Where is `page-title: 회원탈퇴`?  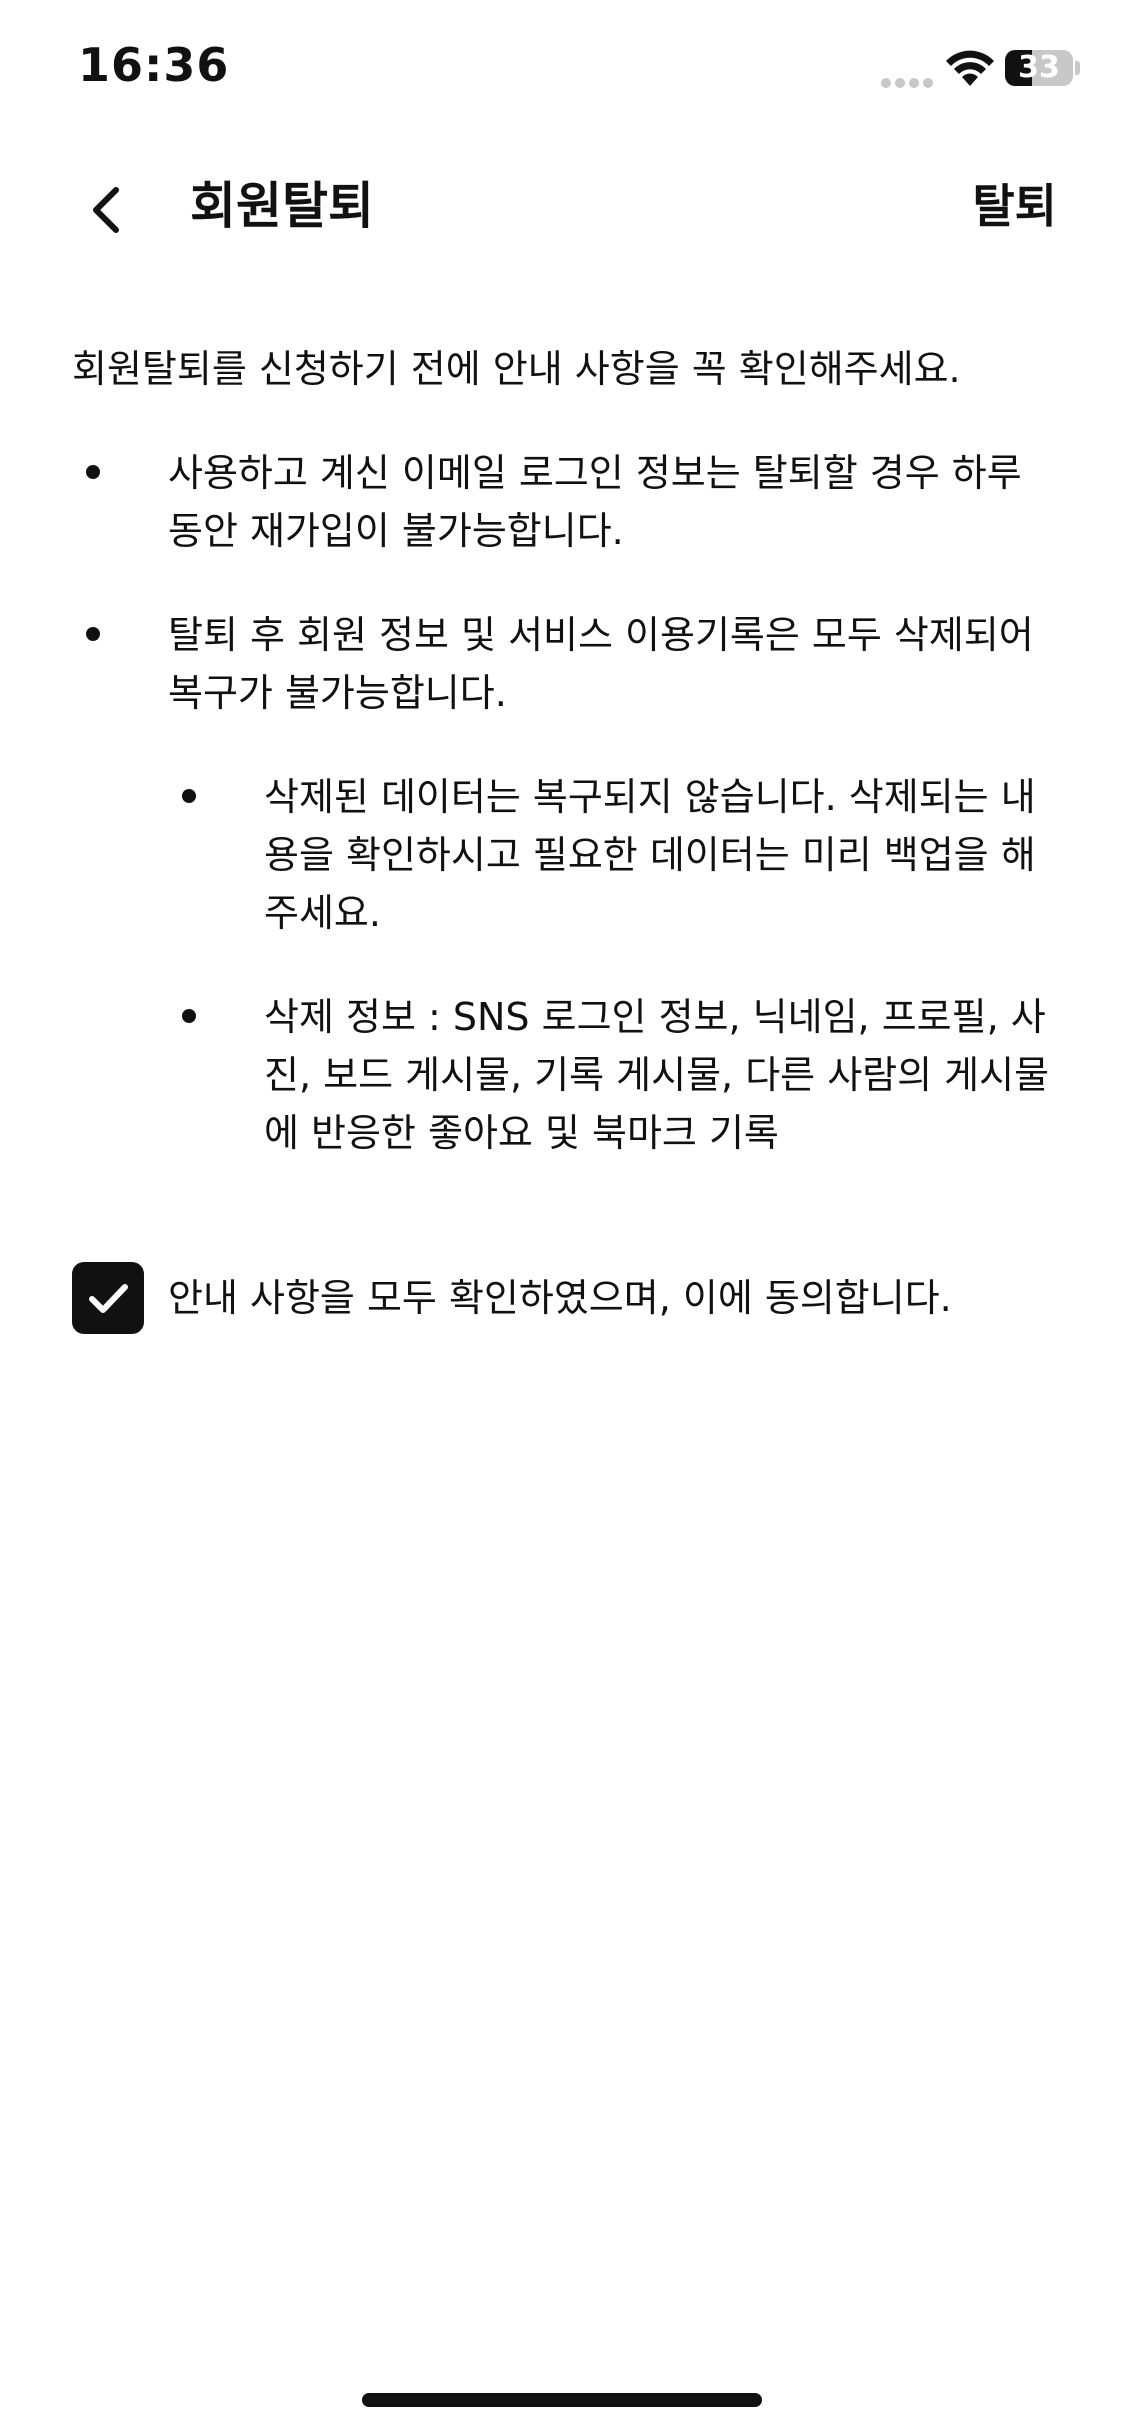
page-title: 회원탈퇴 is located at coordinates (282, 206).